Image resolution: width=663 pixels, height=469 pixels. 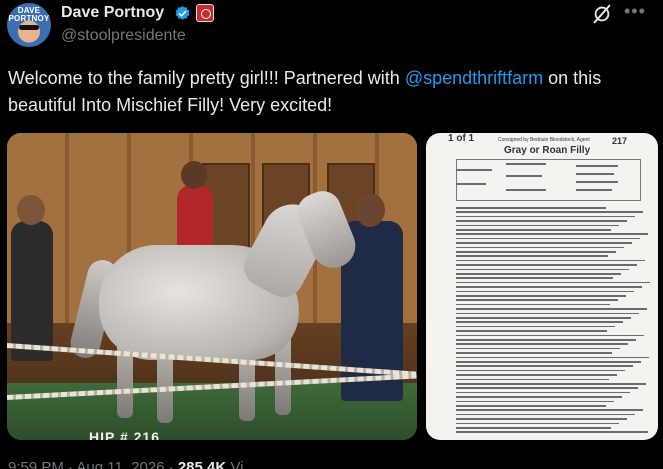 I want to click on tweet-timestamp: 9:59 PM · Aug 11, 2026 · 285.4K Vi, so click(x=125, y=464).